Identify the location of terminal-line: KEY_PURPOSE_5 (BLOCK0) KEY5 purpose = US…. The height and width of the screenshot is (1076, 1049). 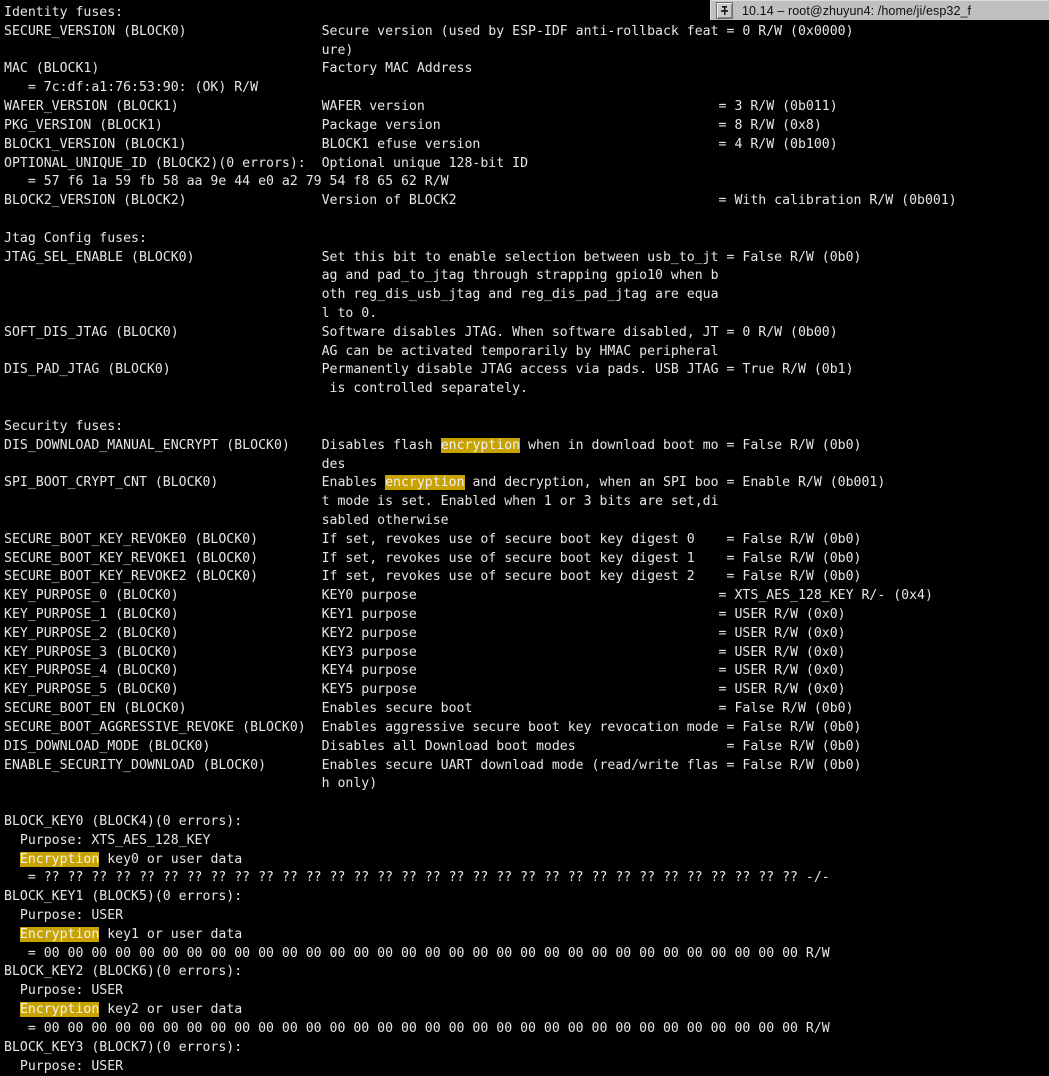
(526, 690).